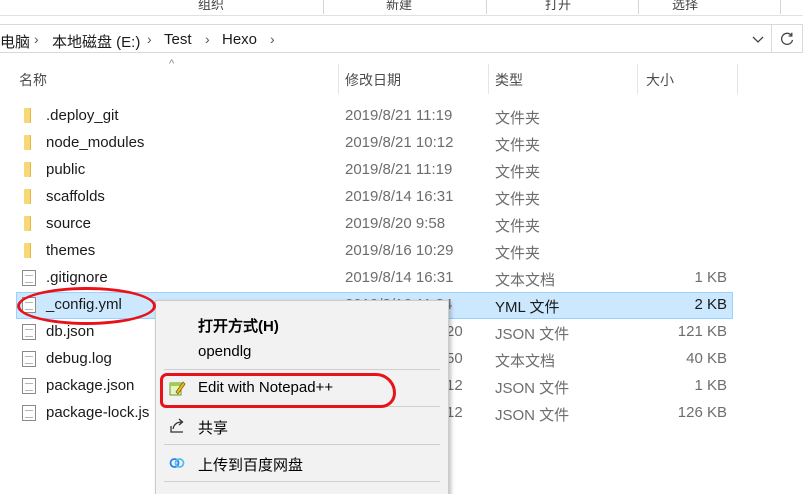 The image size is (803, 494). I want to click on file-row-source: source 2019/8/20 9:58 文件夹, so click(374, 224).